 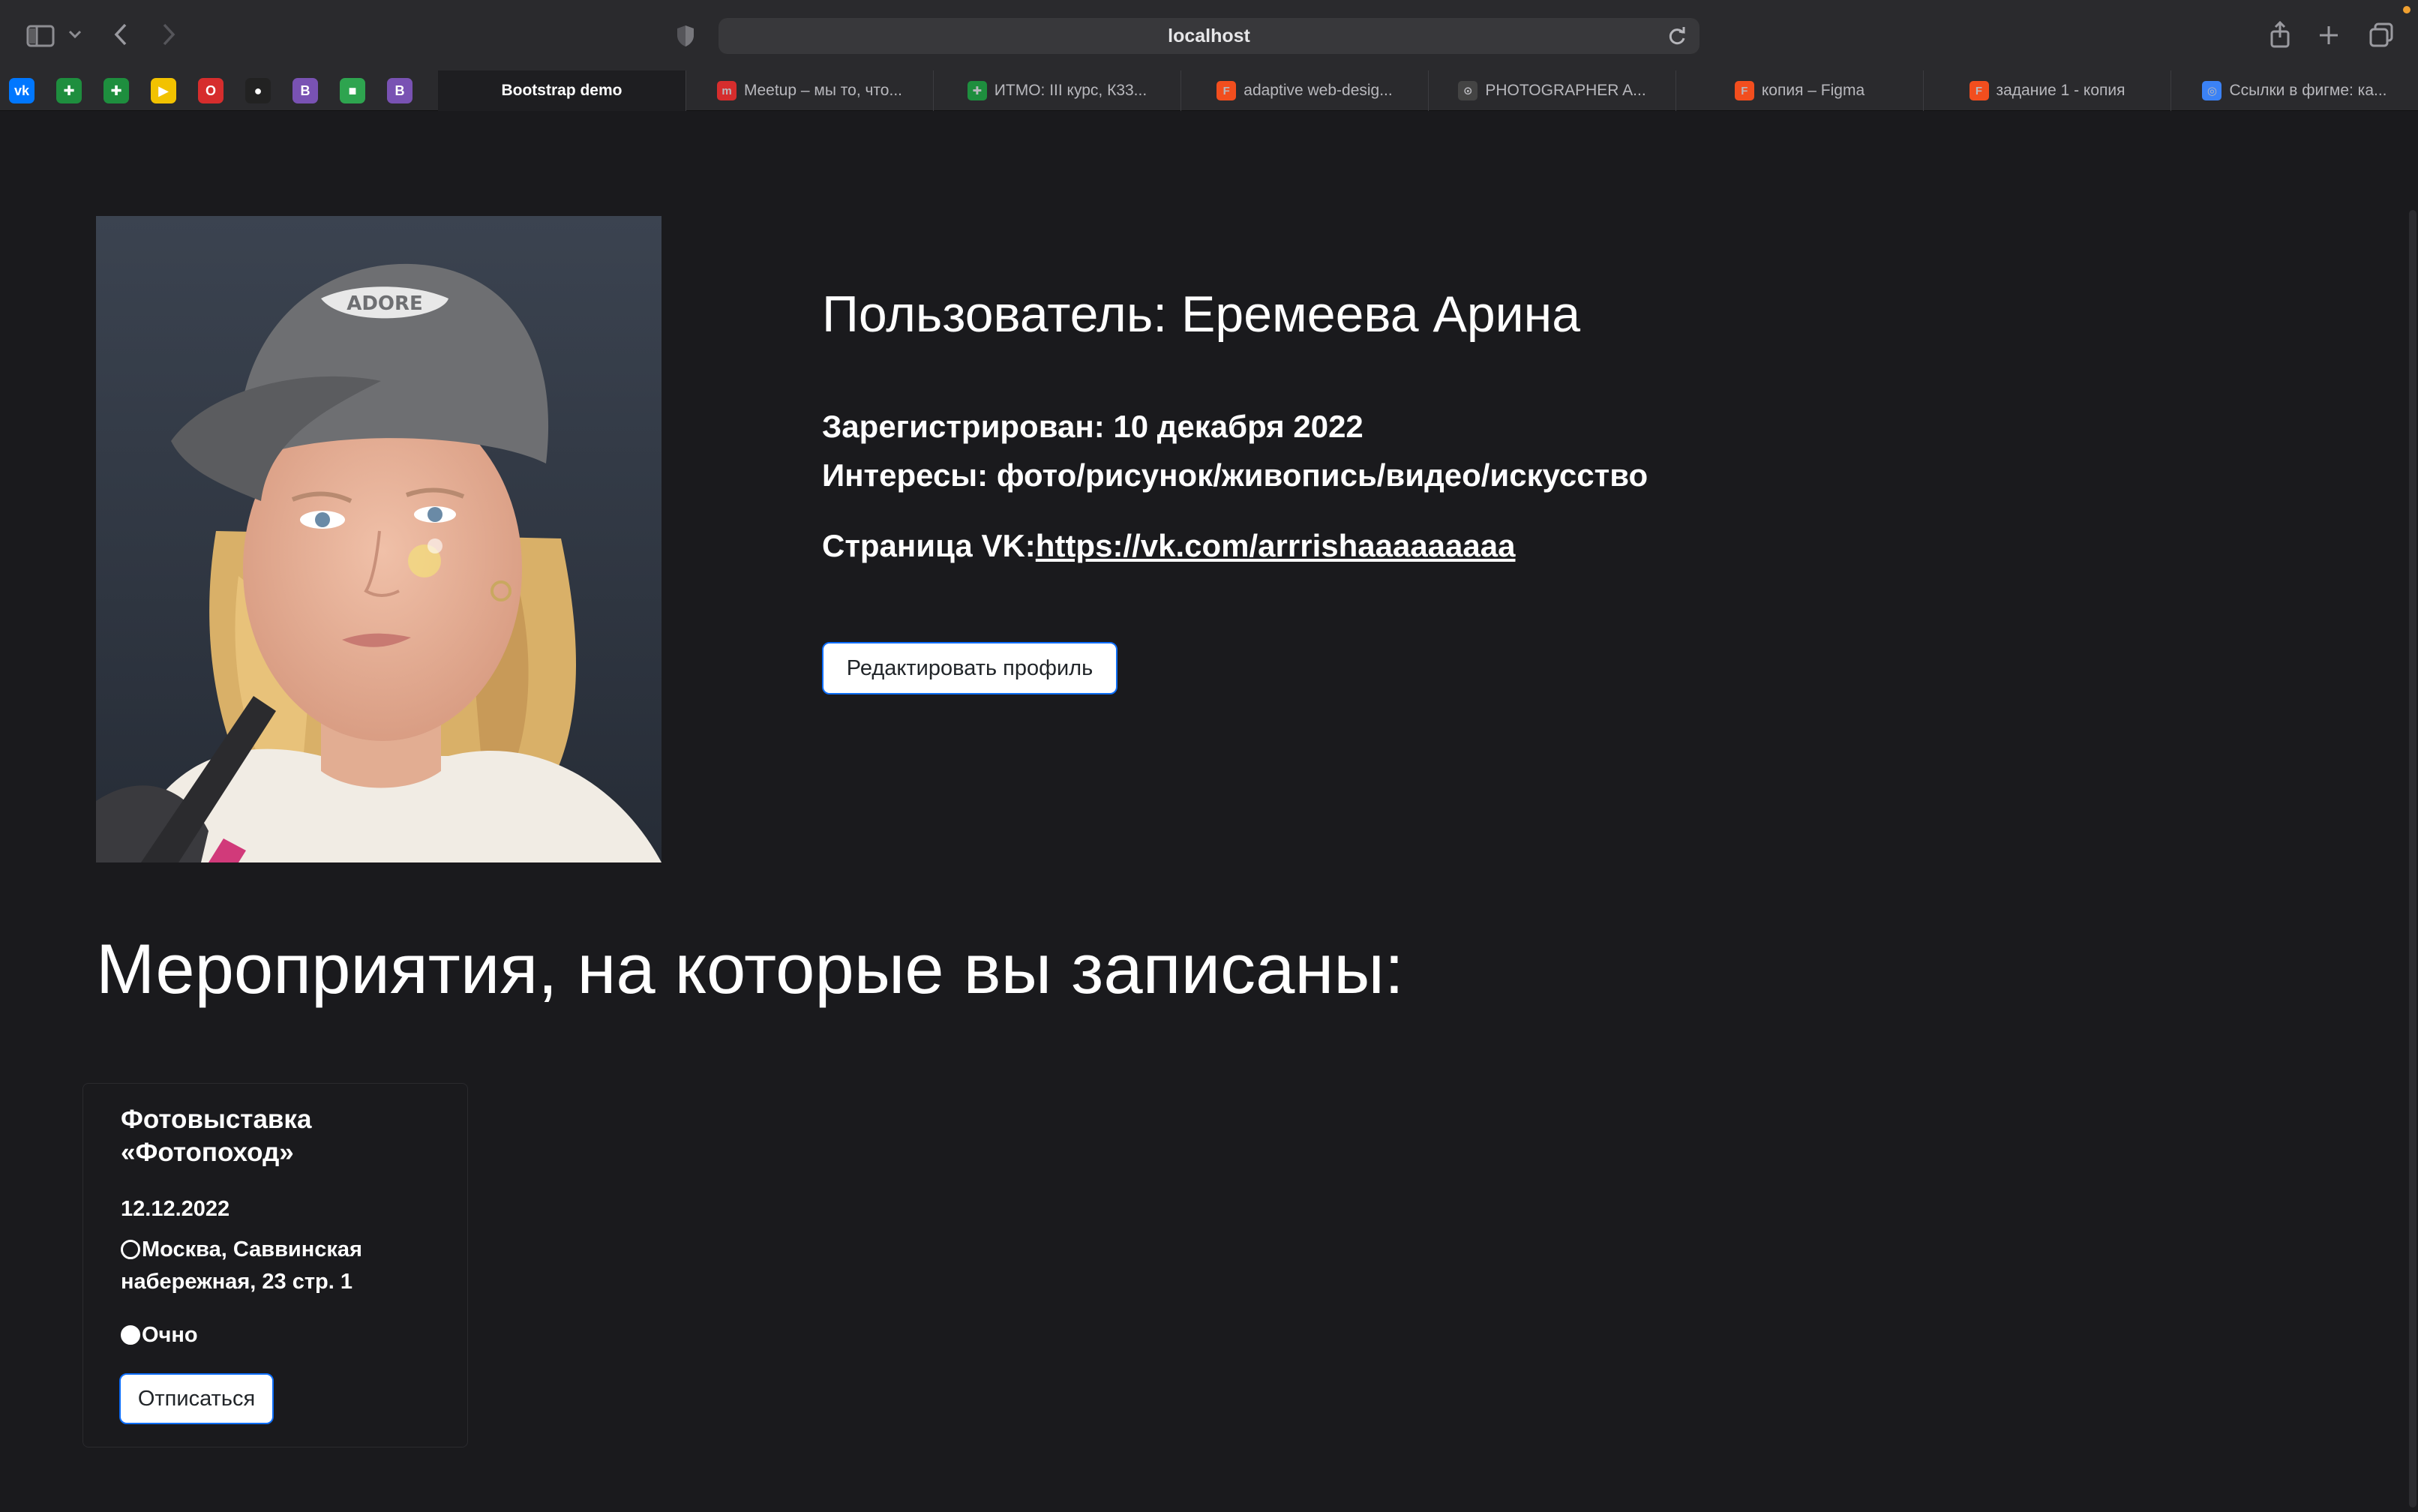 What do you see at coordinates (686, 36) in the screenshot?
I see `privacy-shield-icon` at bounding box center [686, 36].